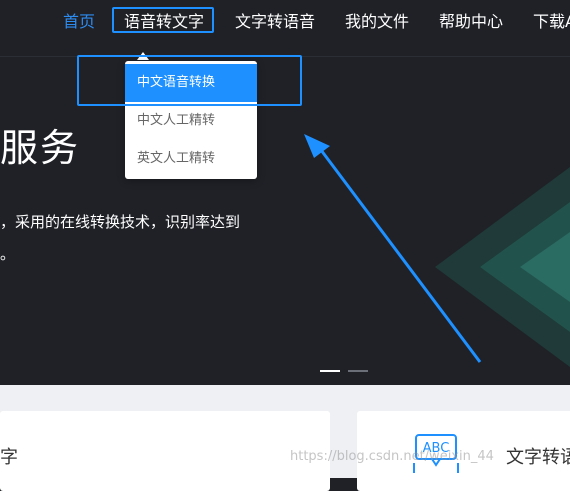 The height and width of the screenshot is (491, 570). I want to click on watermark: https://blog.csdn.net/weixin_44, so click(392, 456).